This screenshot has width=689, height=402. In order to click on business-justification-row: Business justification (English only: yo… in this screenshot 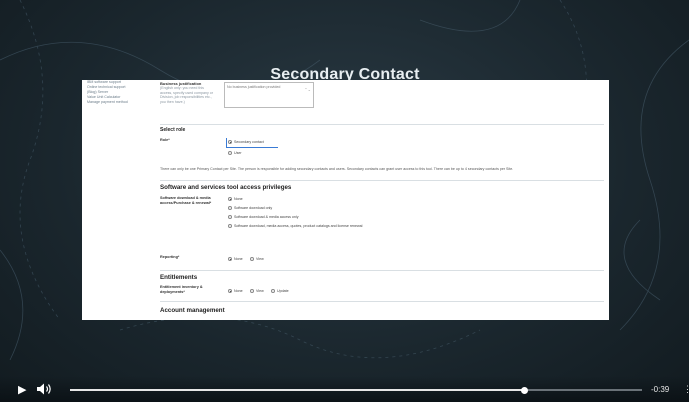, I will do `click(382, 101)`.